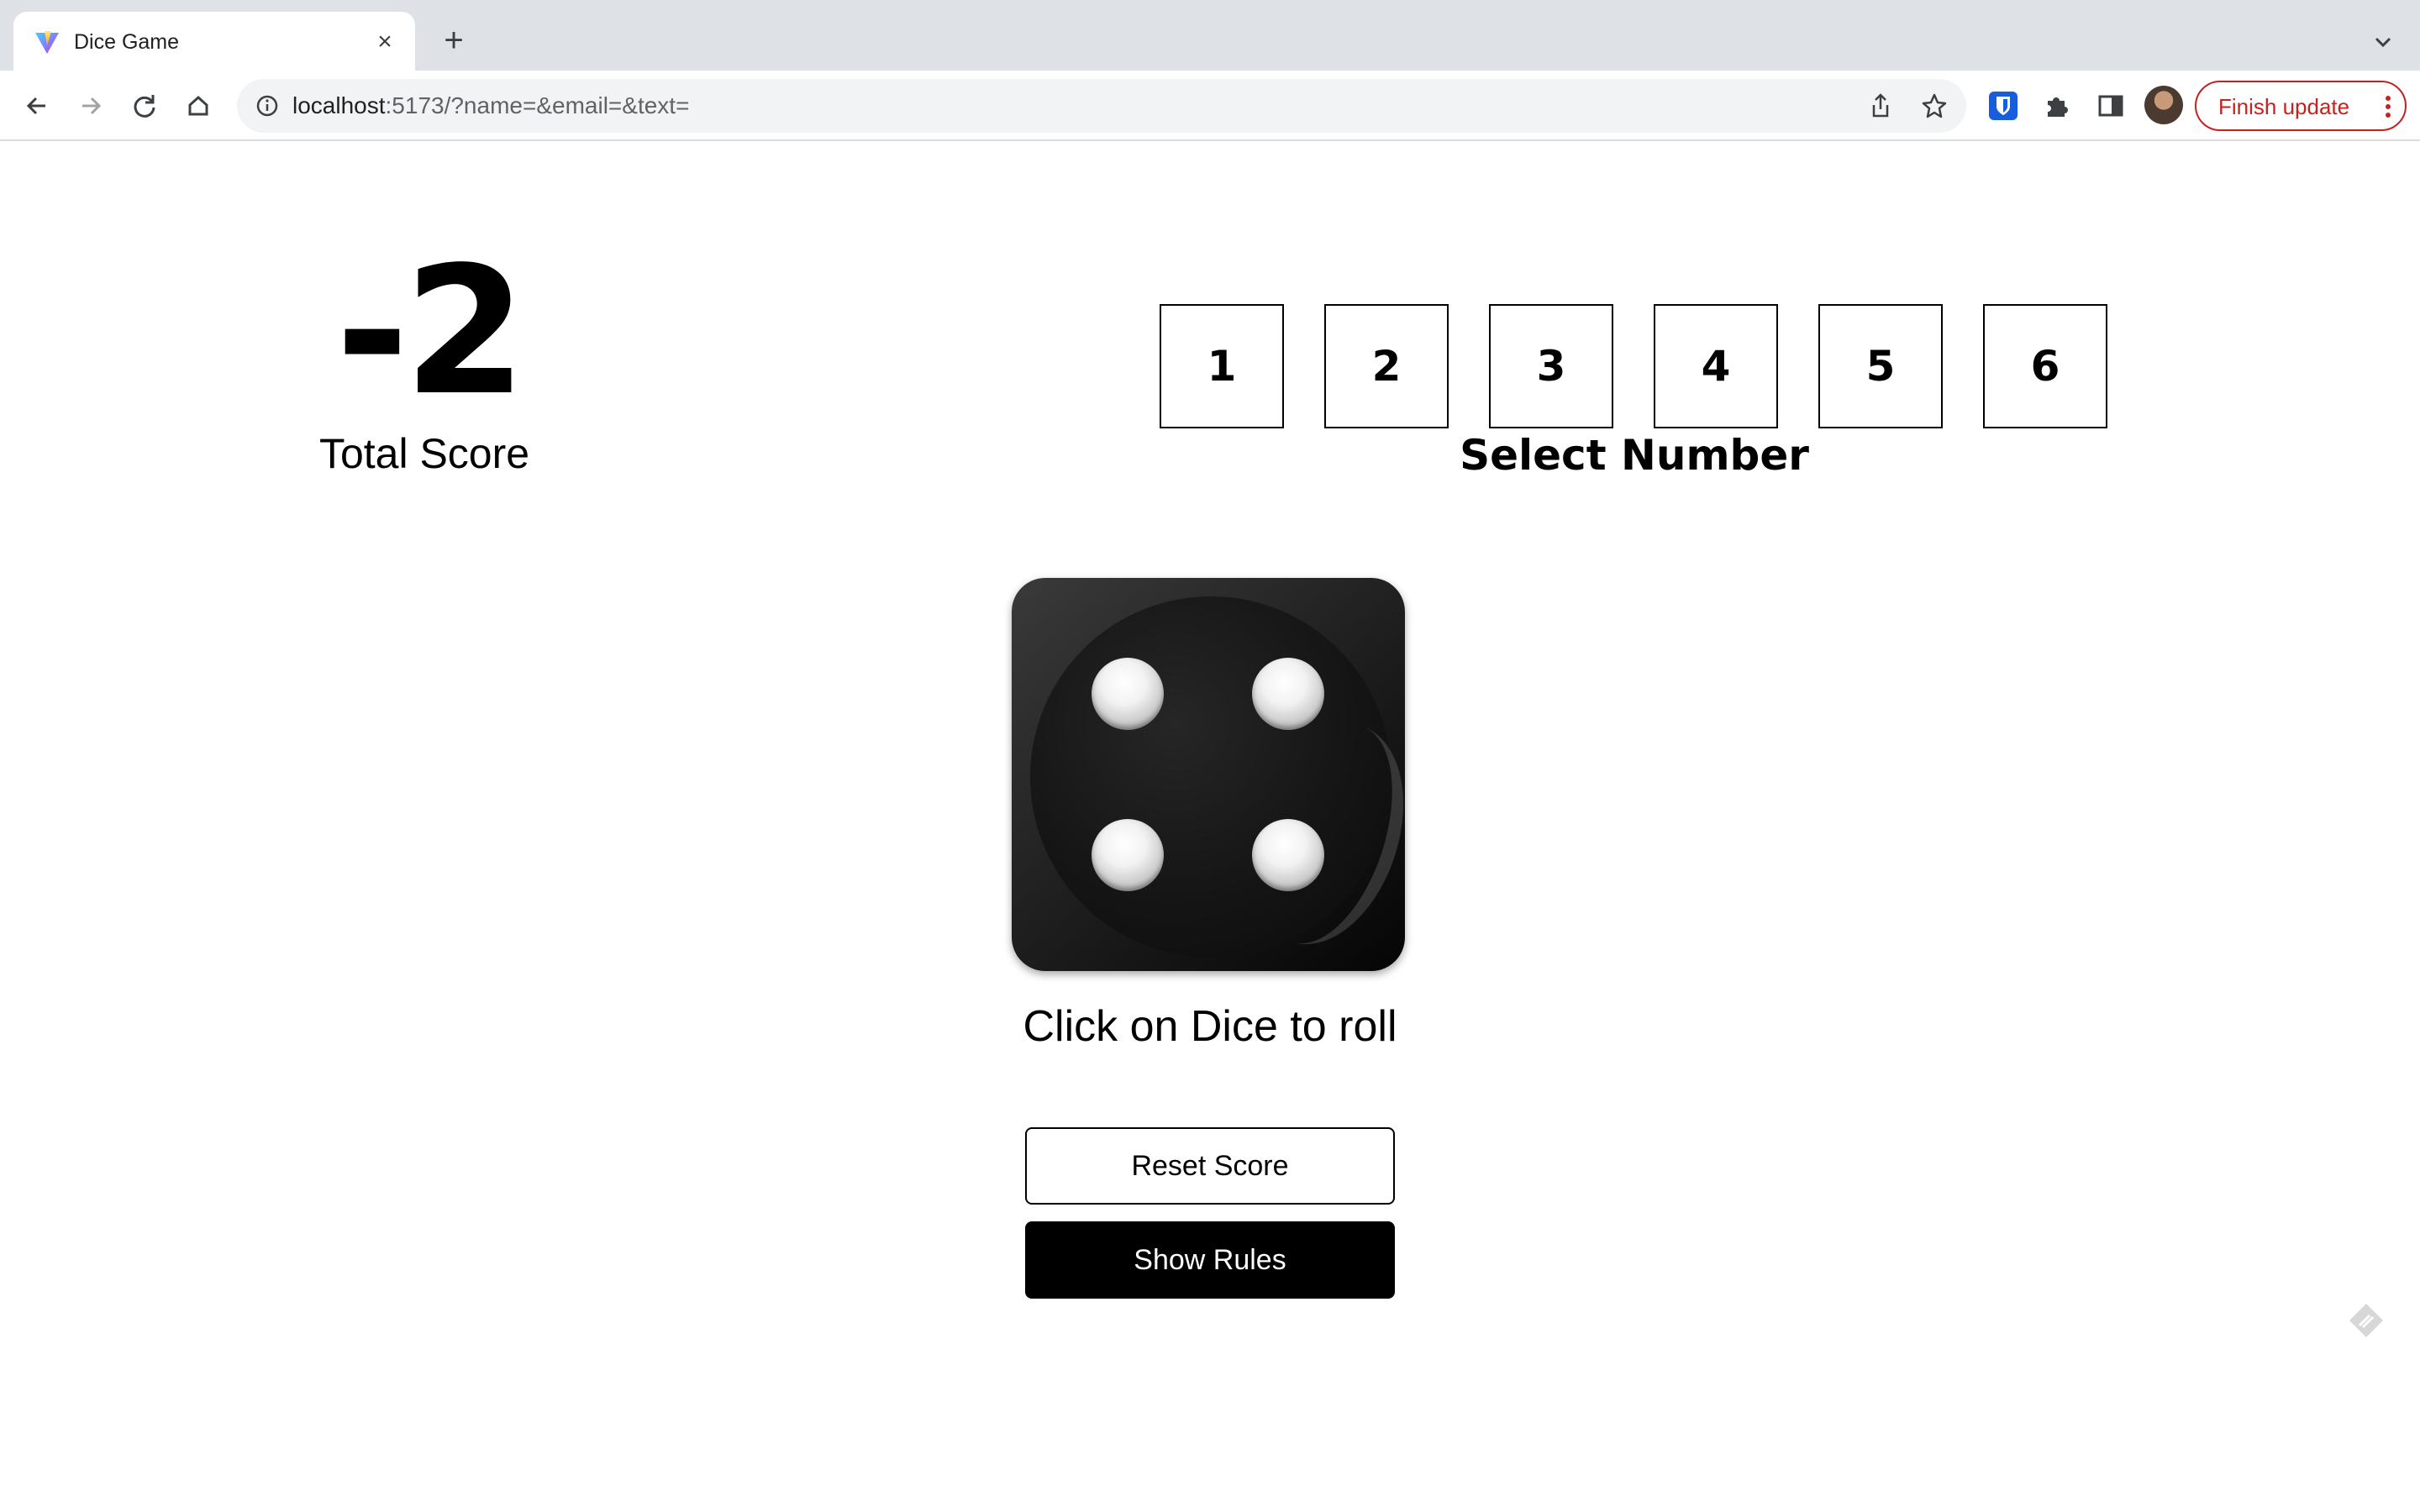 The width and height of the screenshot is (2420, 1512). Describe the element at coordinates (268, 105) in the screenshot. I see `info-icon` at that location.